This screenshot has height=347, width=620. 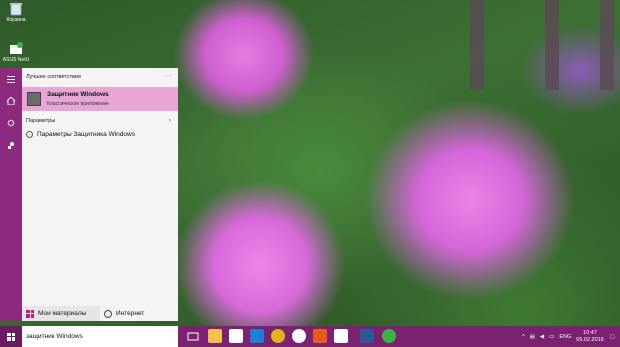 What do you see at coordinates (236, 336) in the screenshot?
I see `store-icon` at bounding box center [236, 336].